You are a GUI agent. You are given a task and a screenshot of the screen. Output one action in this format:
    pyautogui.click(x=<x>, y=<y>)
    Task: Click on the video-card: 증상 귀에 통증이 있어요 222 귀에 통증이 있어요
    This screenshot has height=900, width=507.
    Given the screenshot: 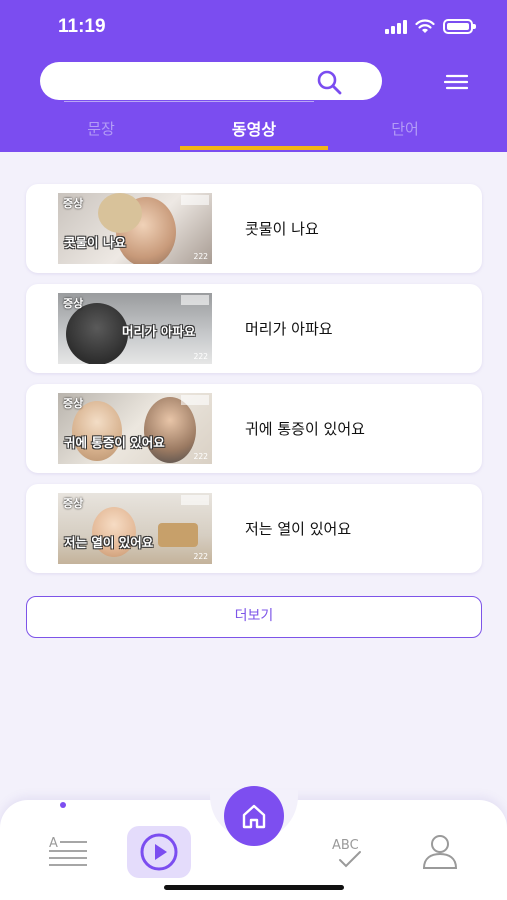 What is the action you would take?
    pyautogui.click(x=254, y=428)
    